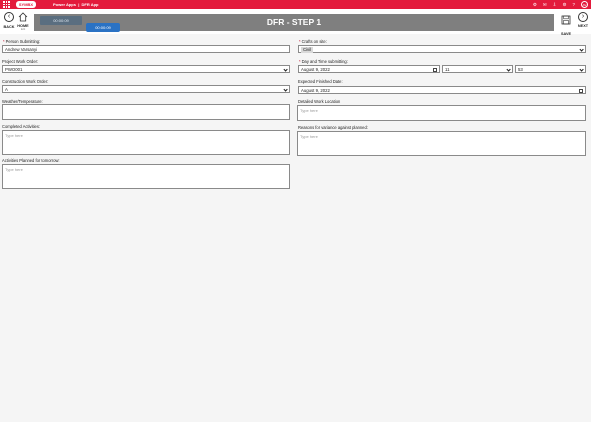 Image resolution: width=591 pixels, height=422 pixels. What do you see at coordinates (146, 142) in the screenshot?
I see `completed-activities-field: Type here` at bounding box center [146, 142].